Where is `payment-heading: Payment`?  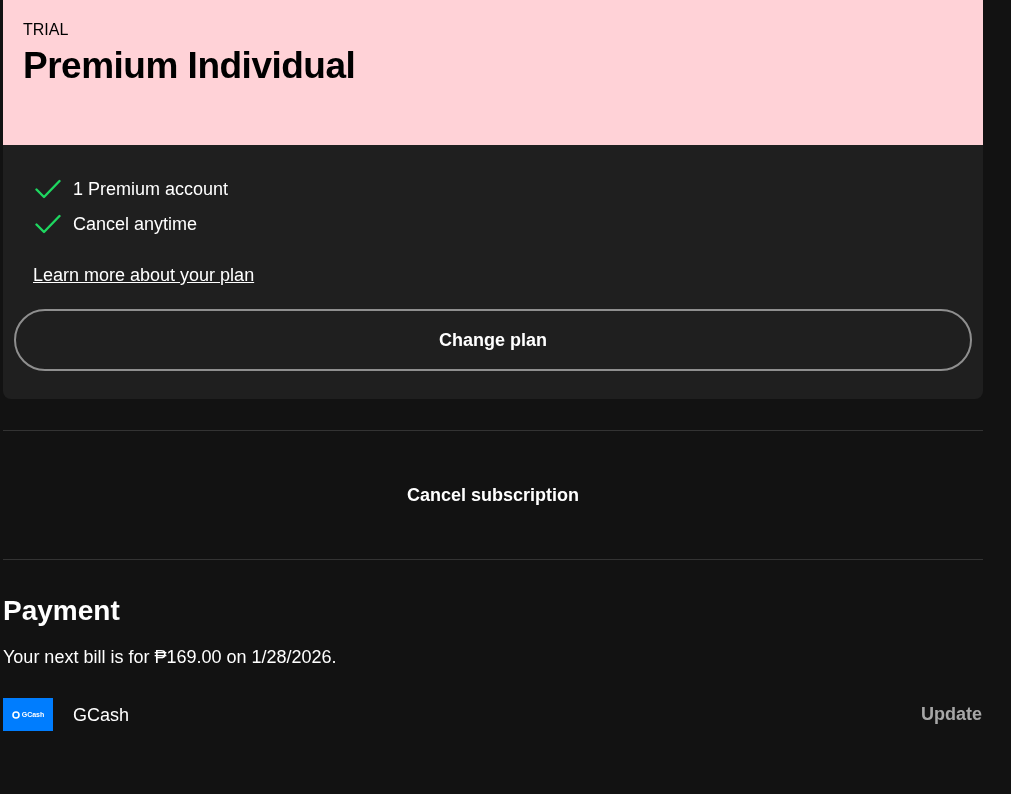 payment-heading: Payment is located at coordinates (61, 611).